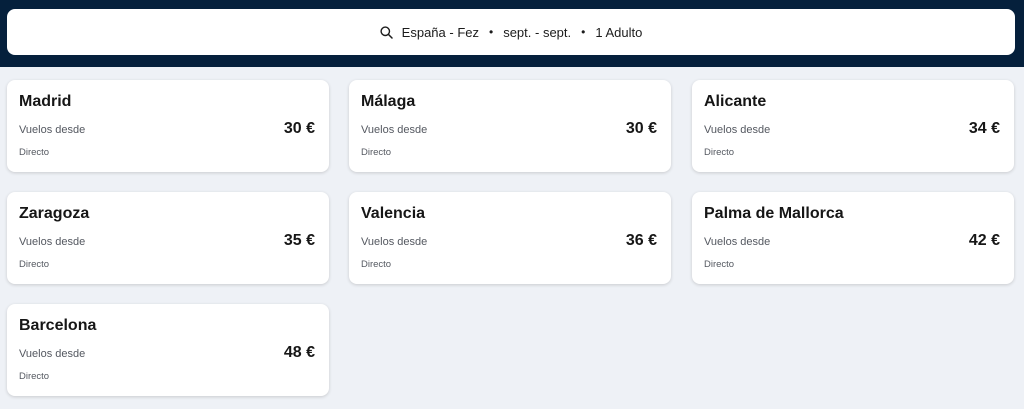 The image size is (1024, 409). Describe the element at coordinates (393, 213) in the screenshot. I see `destination-city: Valencia` at that location.